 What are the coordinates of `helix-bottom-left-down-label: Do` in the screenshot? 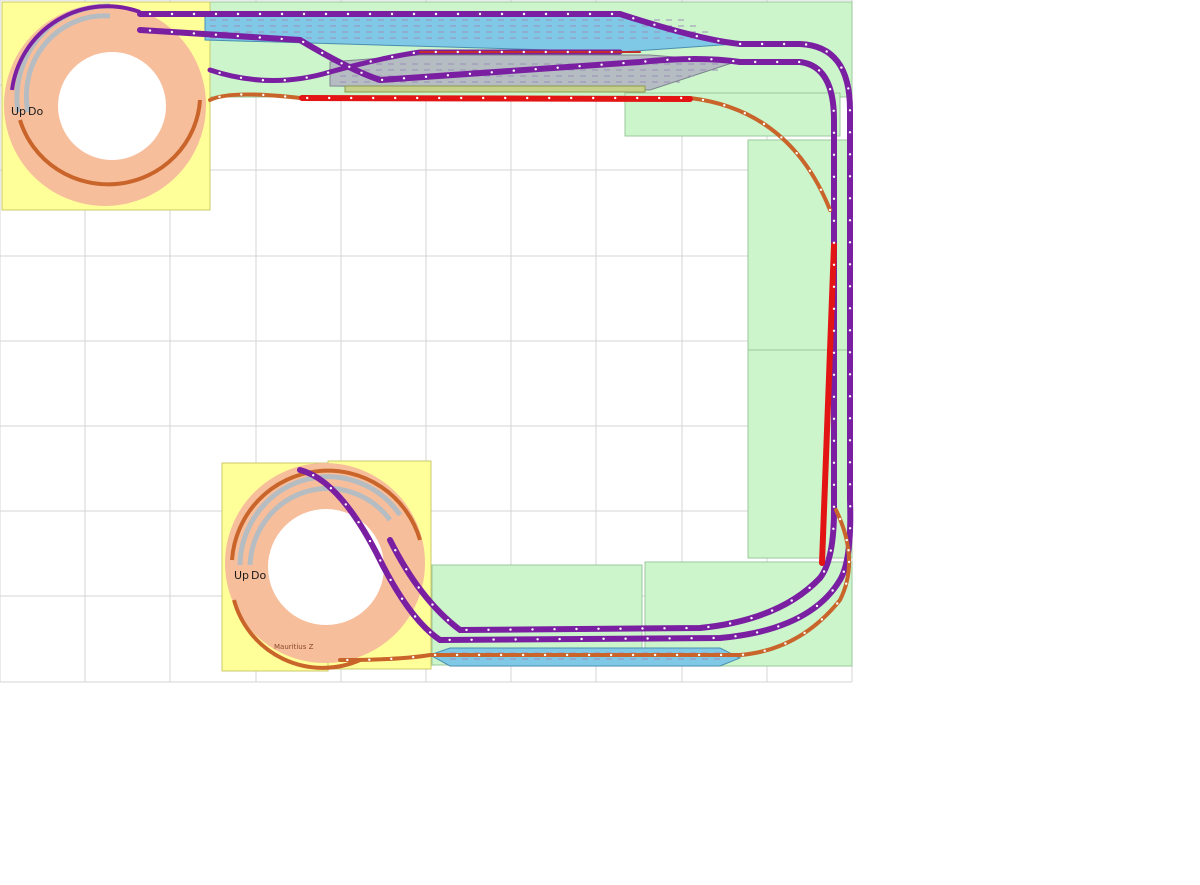 It's located at (258, 575).